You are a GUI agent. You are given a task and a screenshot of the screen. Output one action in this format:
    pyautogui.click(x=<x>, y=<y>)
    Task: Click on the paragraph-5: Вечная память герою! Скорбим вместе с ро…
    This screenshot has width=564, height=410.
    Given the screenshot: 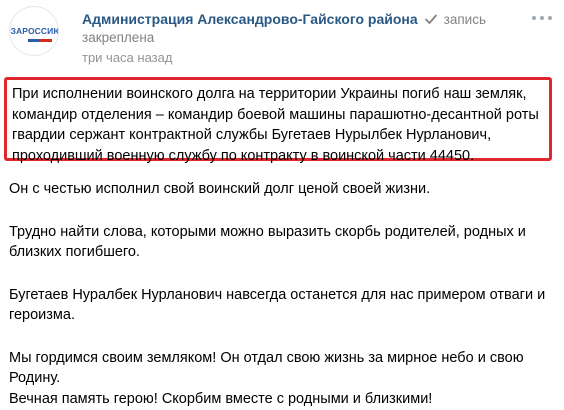 What is the action you would take?
    pyautogui.click(x=221, y=398)
    